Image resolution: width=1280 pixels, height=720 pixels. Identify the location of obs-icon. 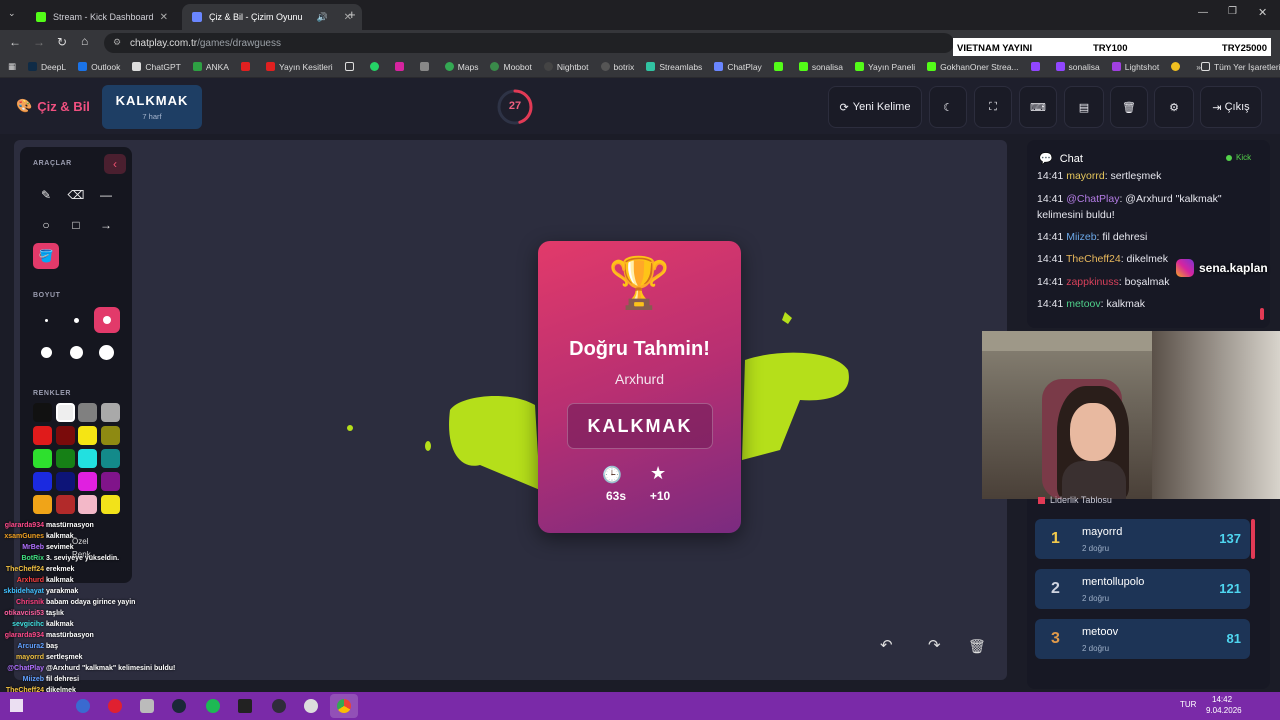
(279, 706).